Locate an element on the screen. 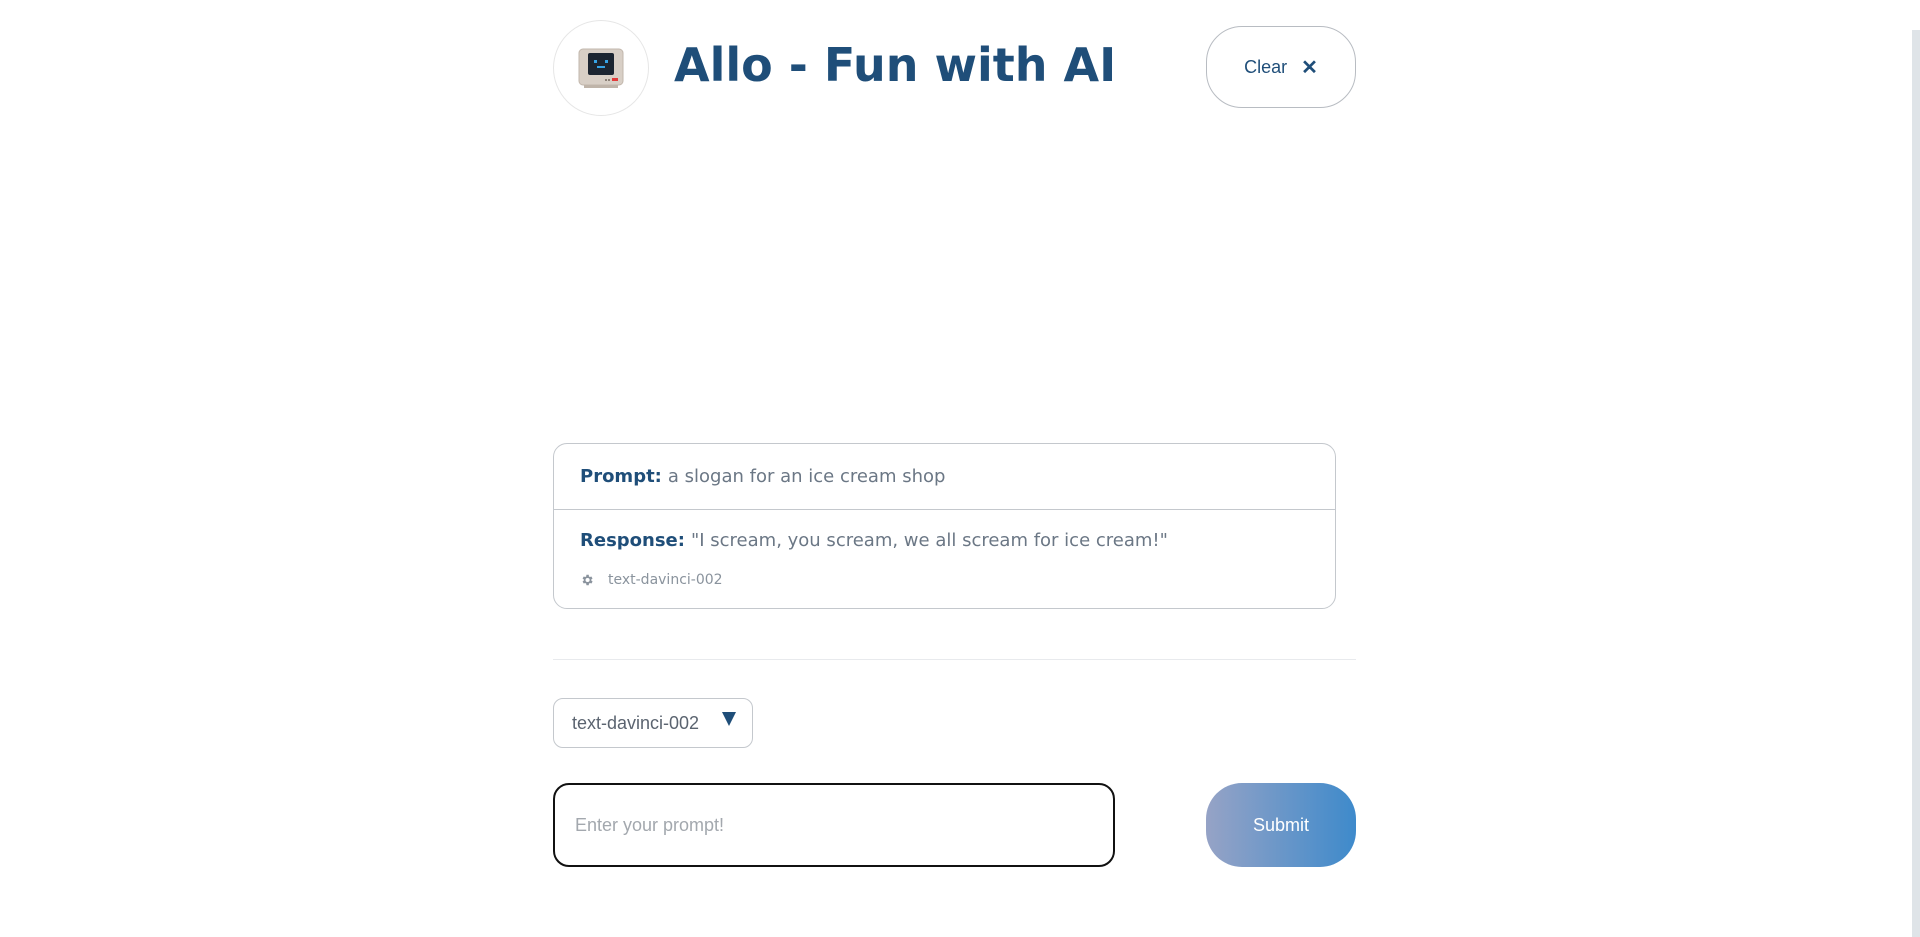 The image size is (1920, 937). app-logo is located at coordinates (601, 68).